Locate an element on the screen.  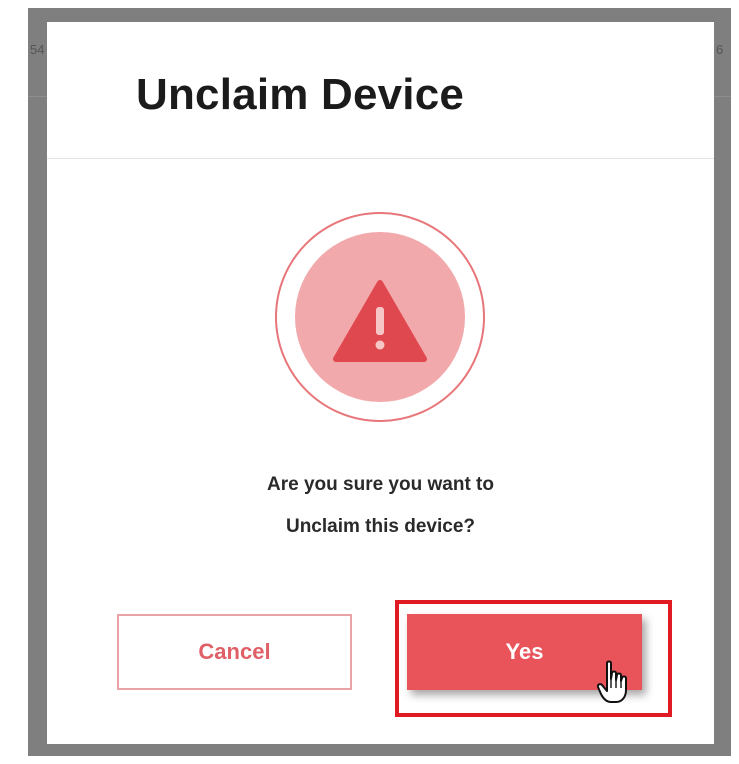
confirm-message-line-1: Are you sure you want to is located at coordinates (380, 484).